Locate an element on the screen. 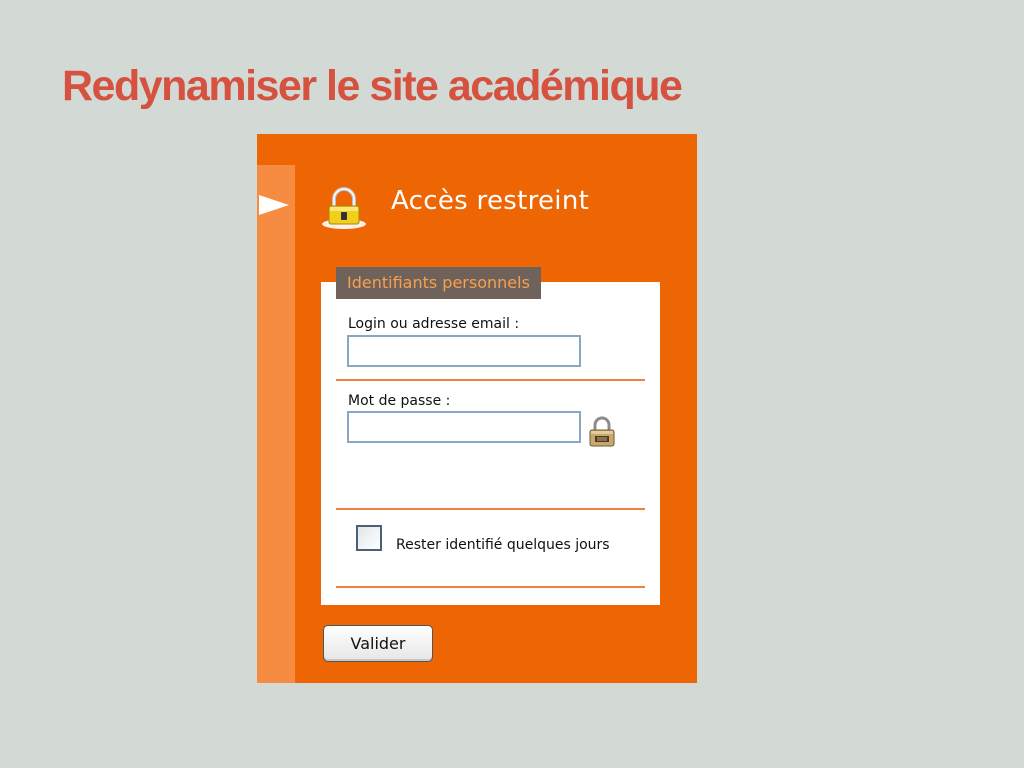 The width and height of the screenshot is (1024, 768). login-input is located at coordinates (464, 351).